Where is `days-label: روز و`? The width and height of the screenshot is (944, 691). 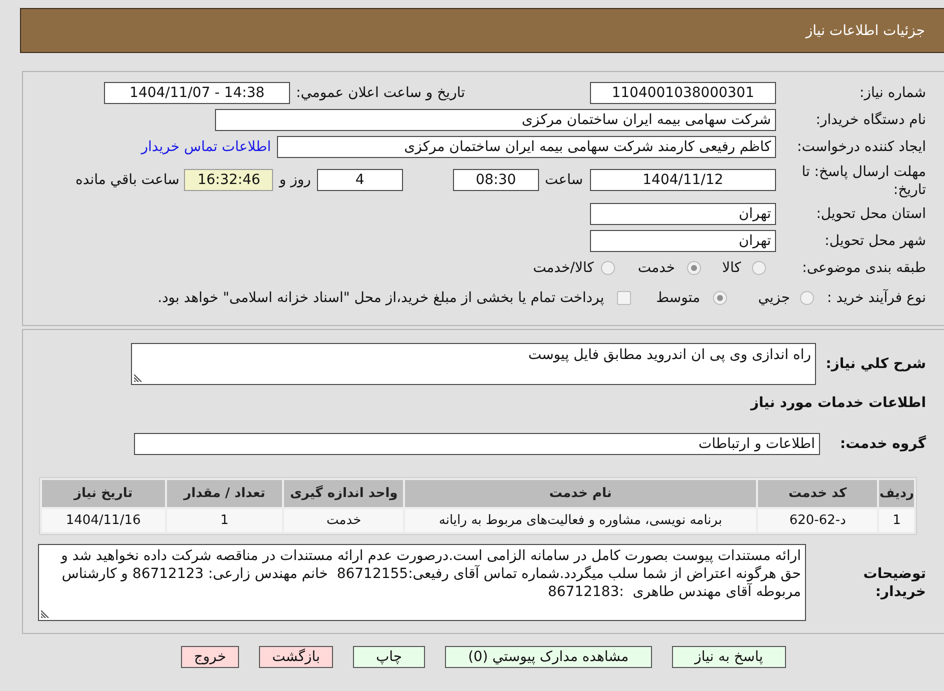
days-label: روز و is located at coordinates (295, 180).